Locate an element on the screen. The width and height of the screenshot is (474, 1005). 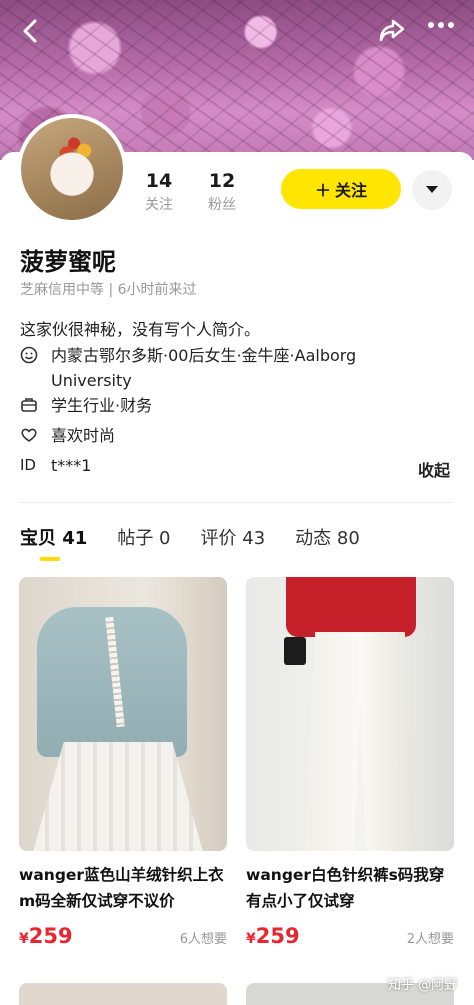
tab-reviews: 评价 43 is located at coordinates (233, 537).